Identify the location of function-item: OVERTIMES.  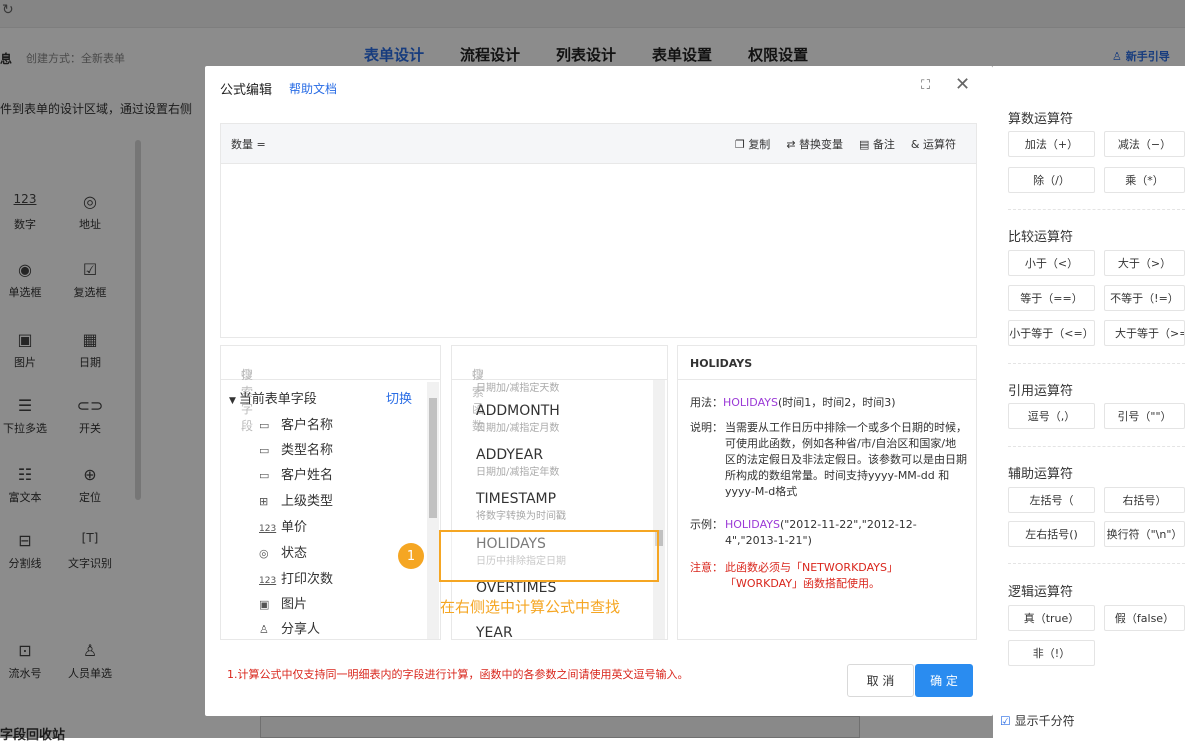
(561, 588).